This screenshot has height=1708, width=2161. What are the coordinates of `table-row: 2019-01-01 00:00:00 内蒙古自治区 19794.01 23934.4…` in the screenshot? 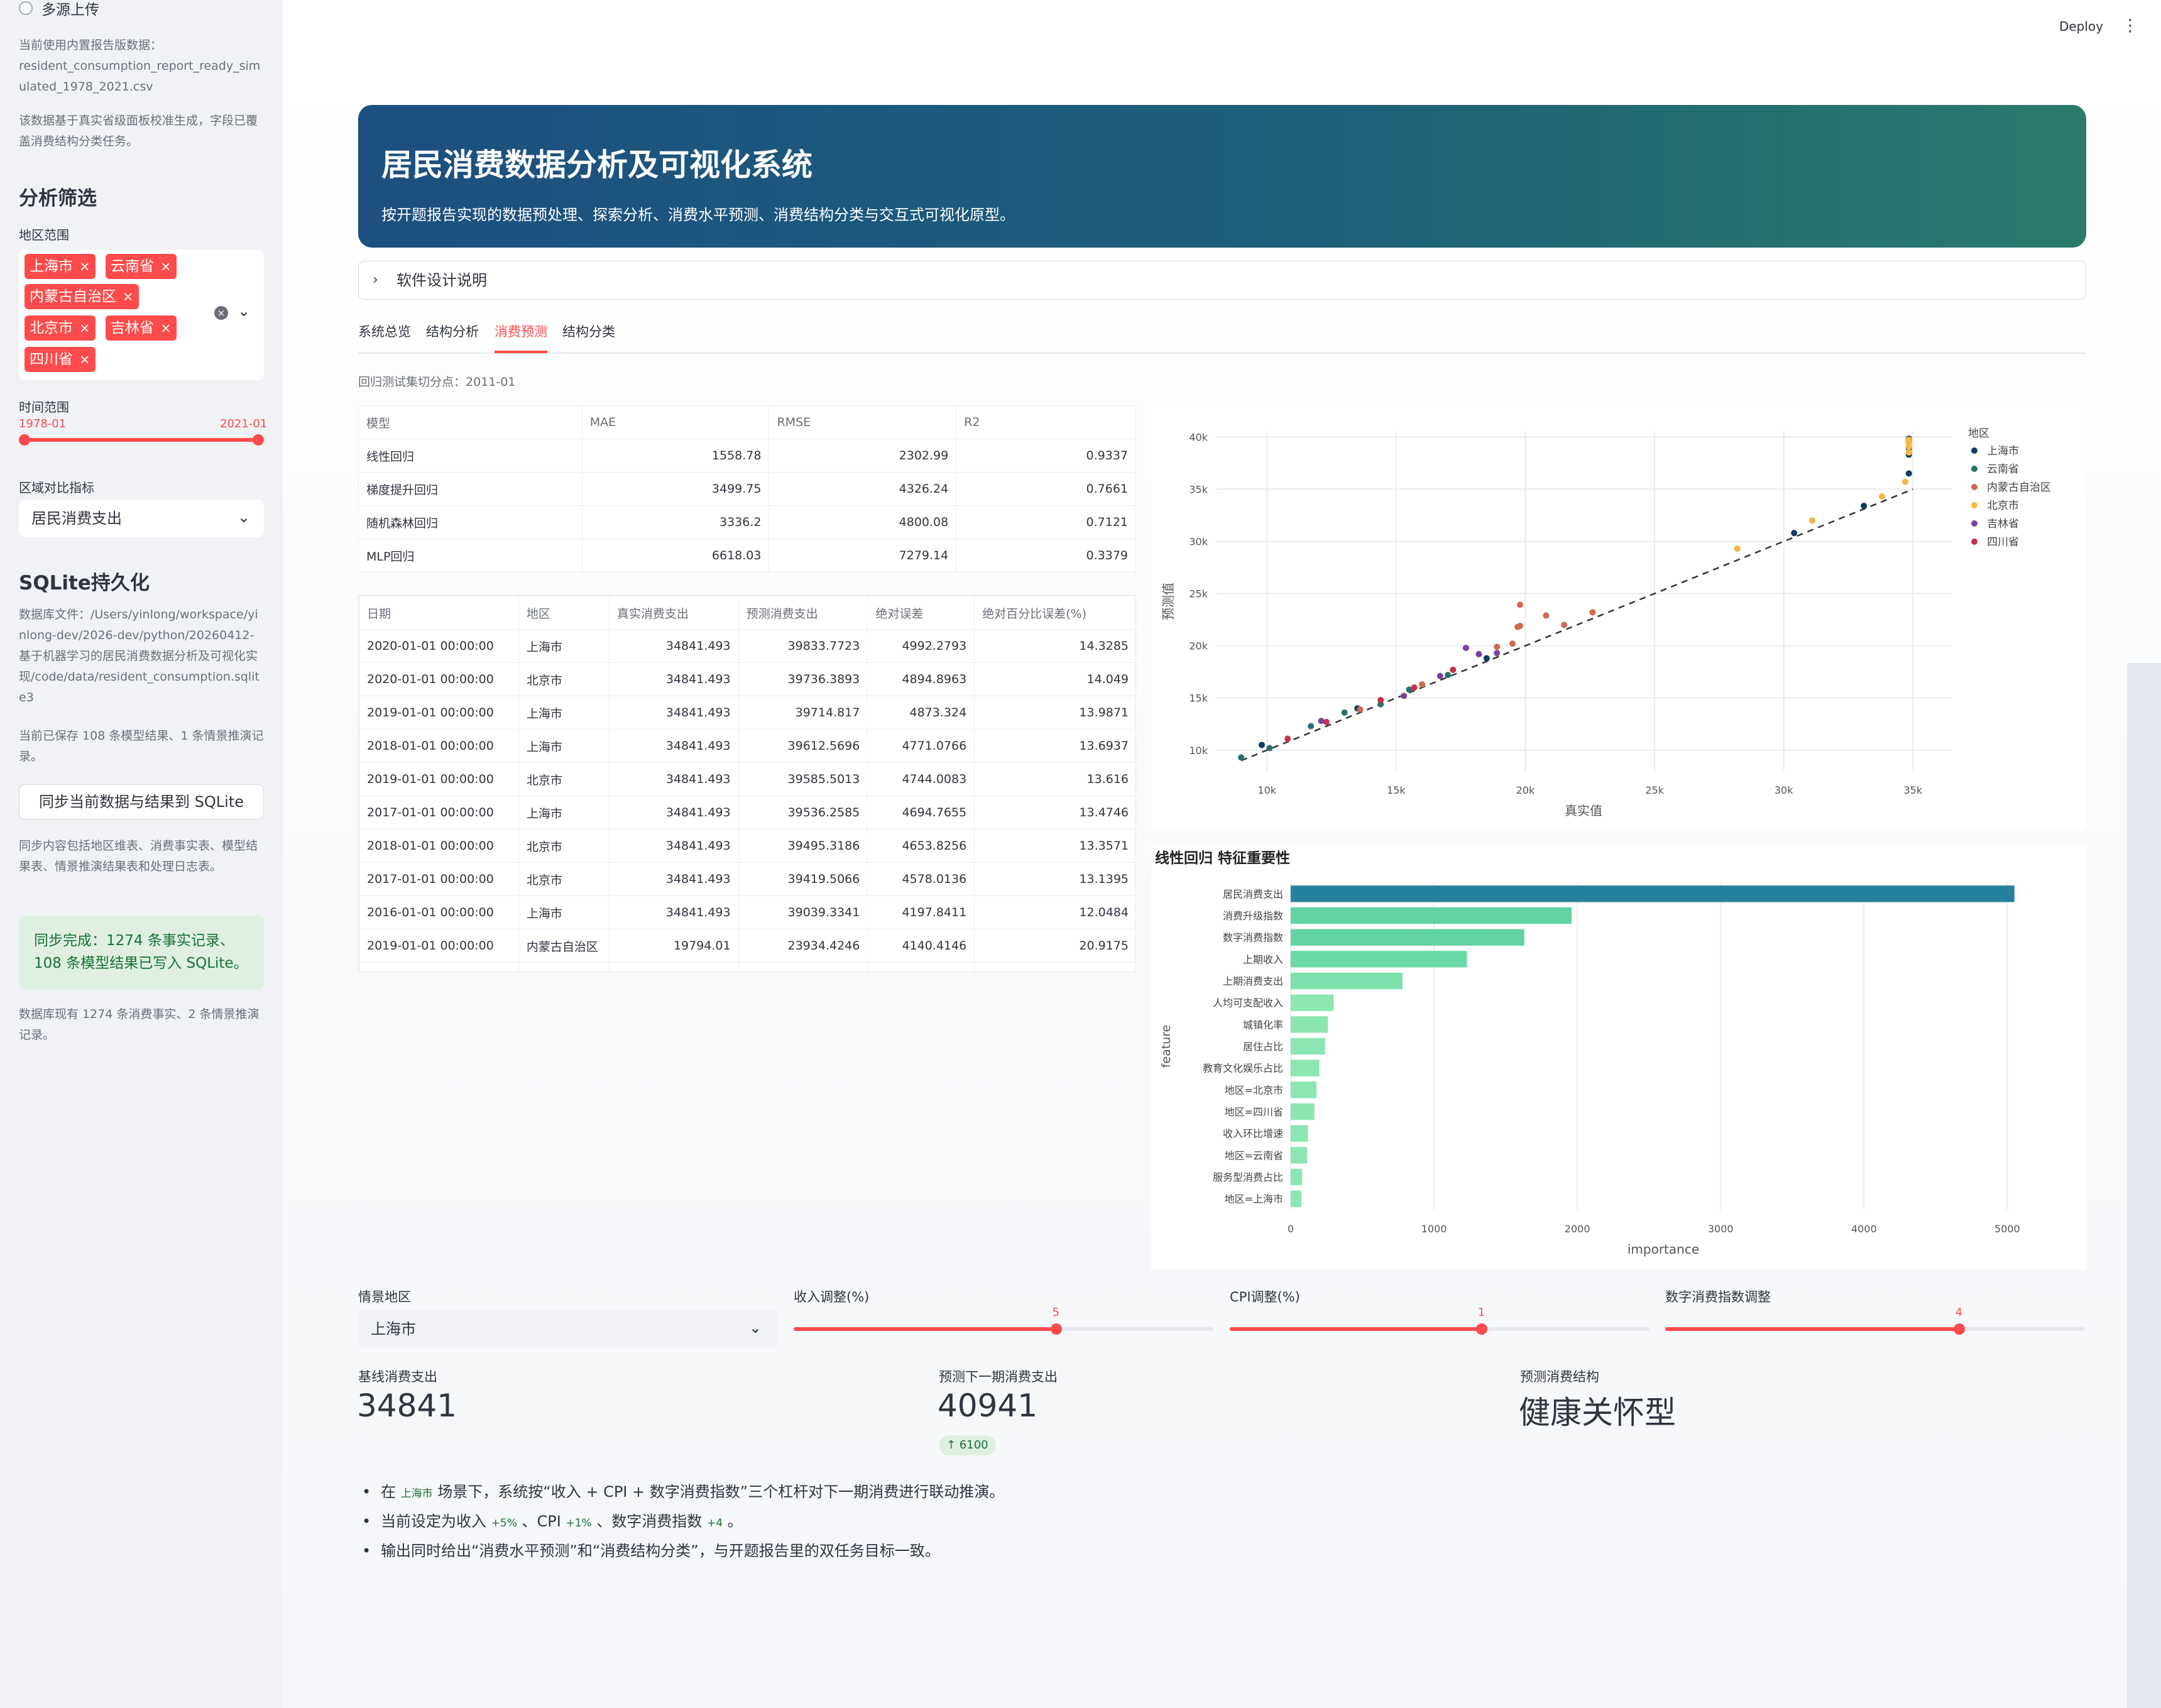 It's located at (747, 946).